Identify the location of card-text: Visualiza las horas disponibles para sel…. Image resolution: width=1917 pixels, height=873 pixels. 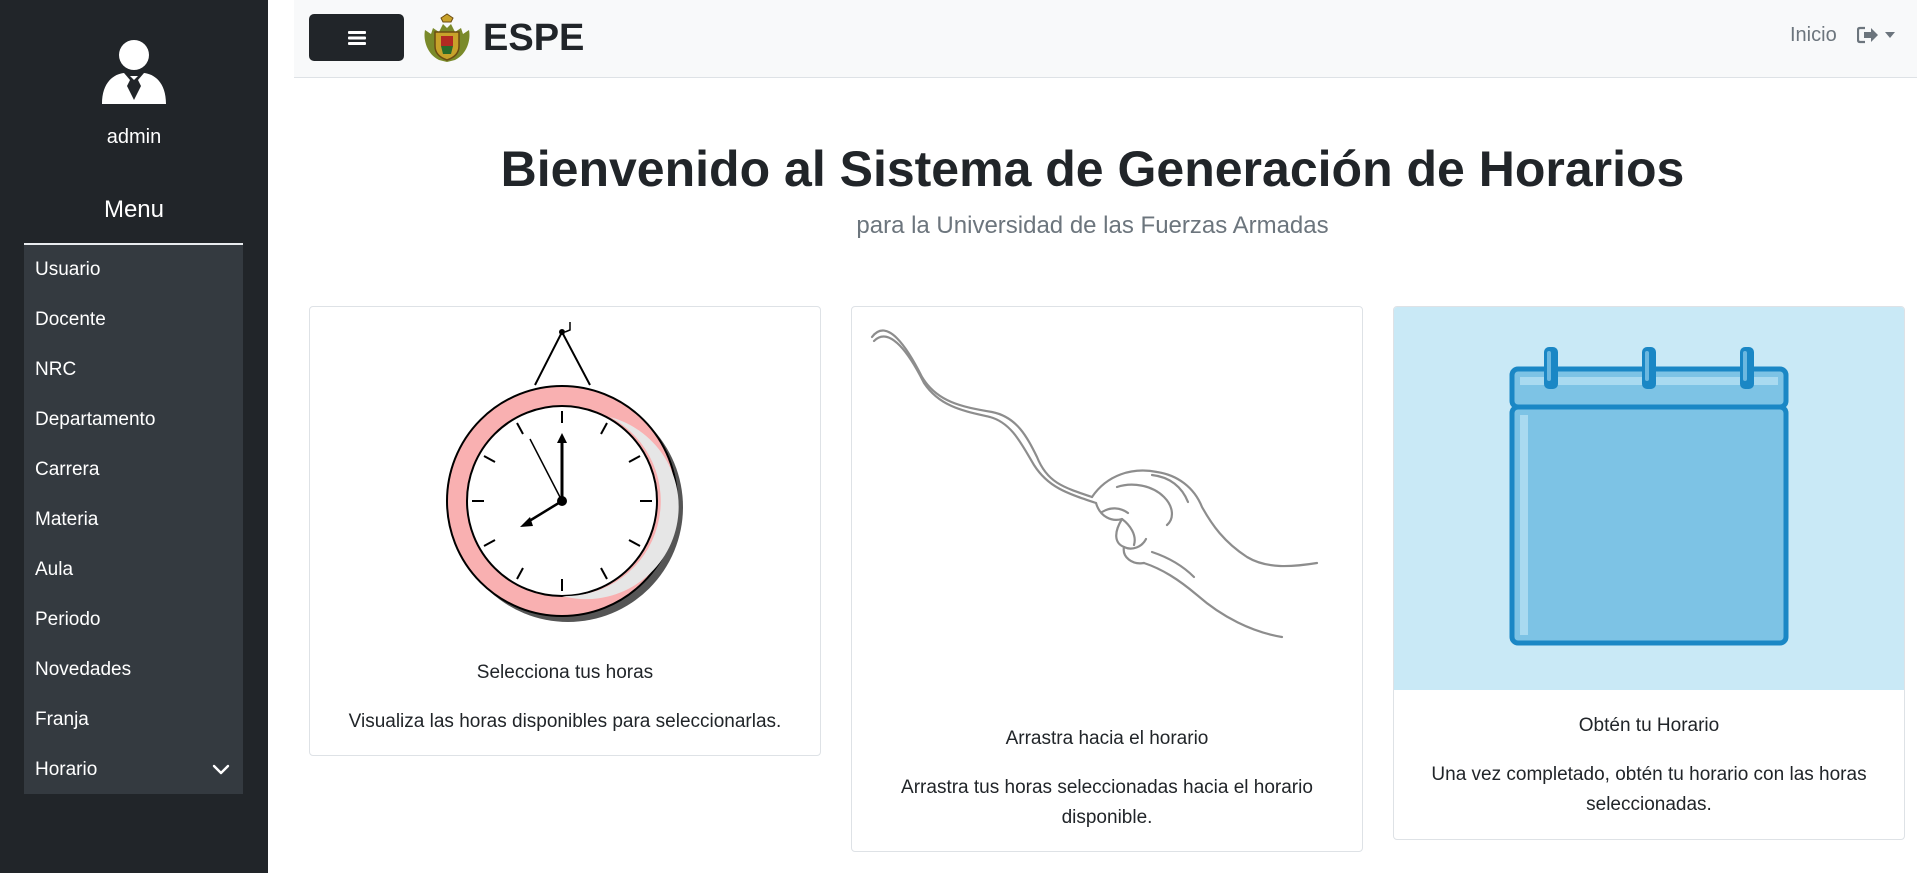
(565, 721).